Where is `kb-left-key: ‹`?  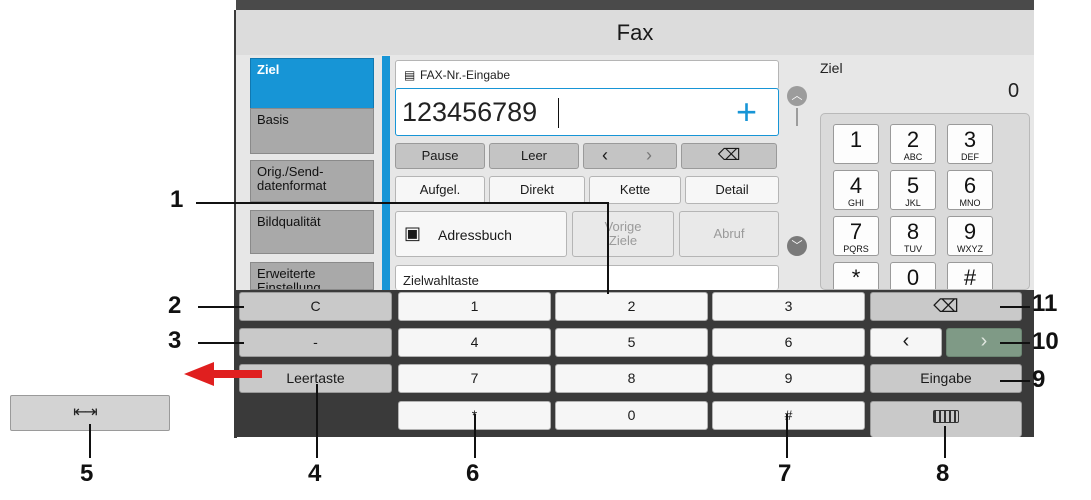
kb-left-key: ‹ is located at coordinates (906, 342).